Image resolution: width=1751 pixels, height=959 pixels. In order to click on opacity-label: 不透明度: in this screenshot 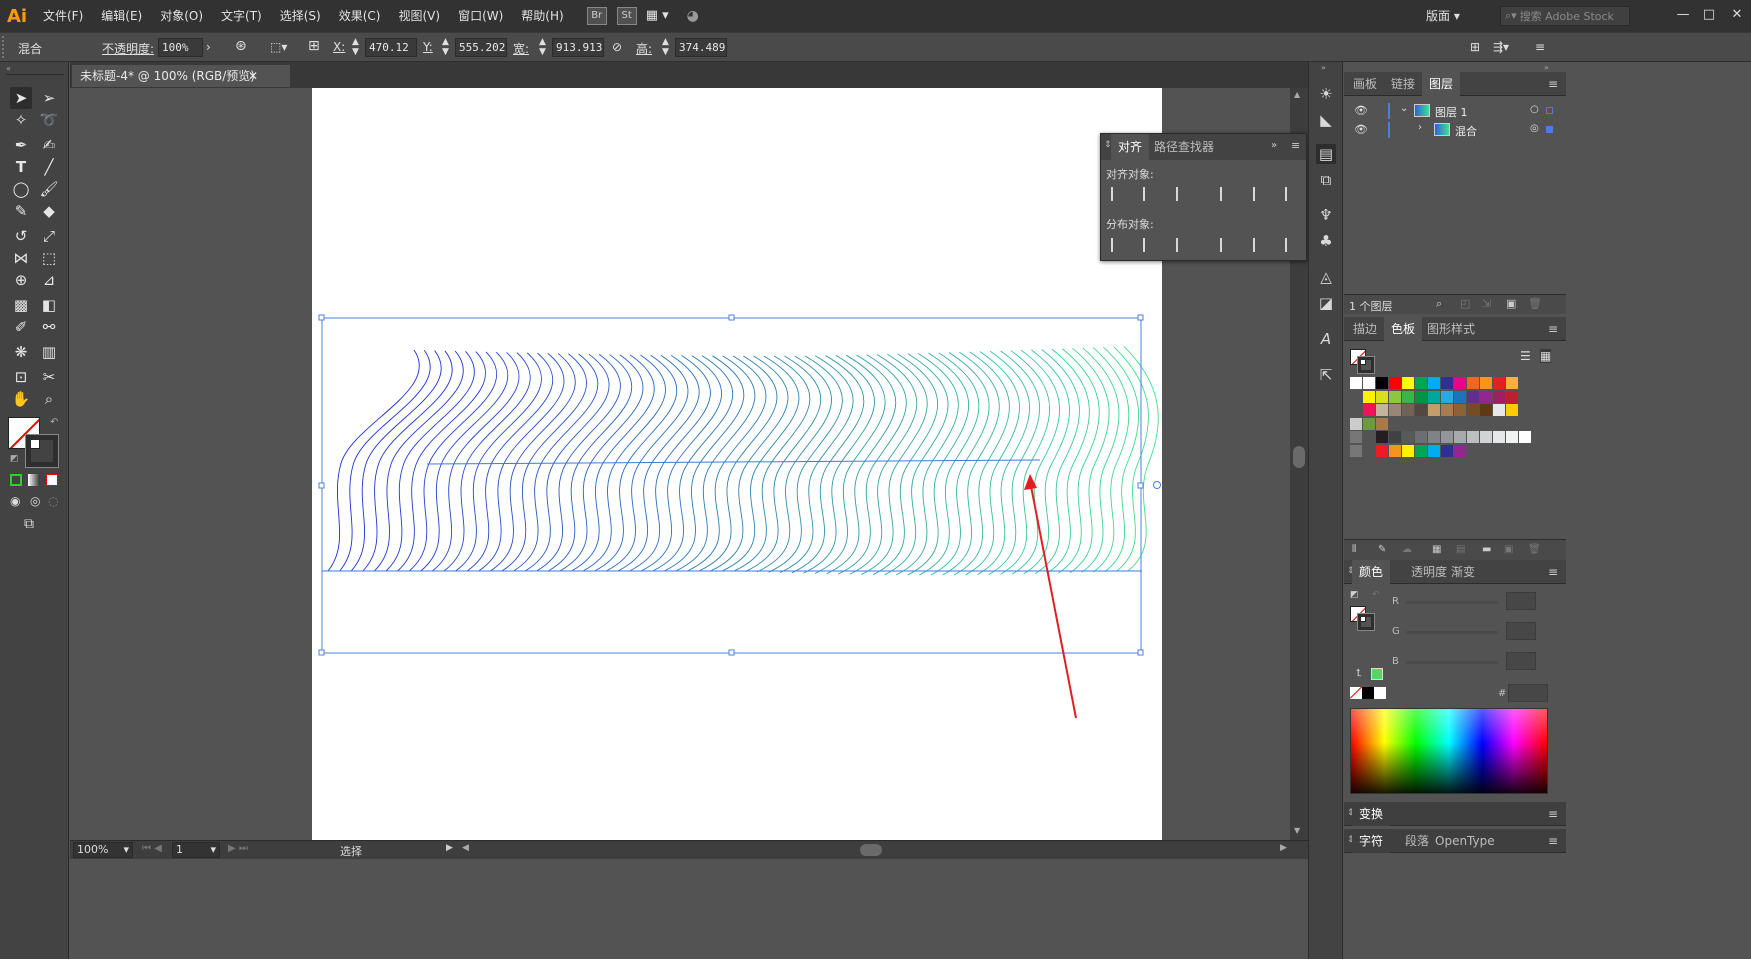, I will do `click(128, 48)`.